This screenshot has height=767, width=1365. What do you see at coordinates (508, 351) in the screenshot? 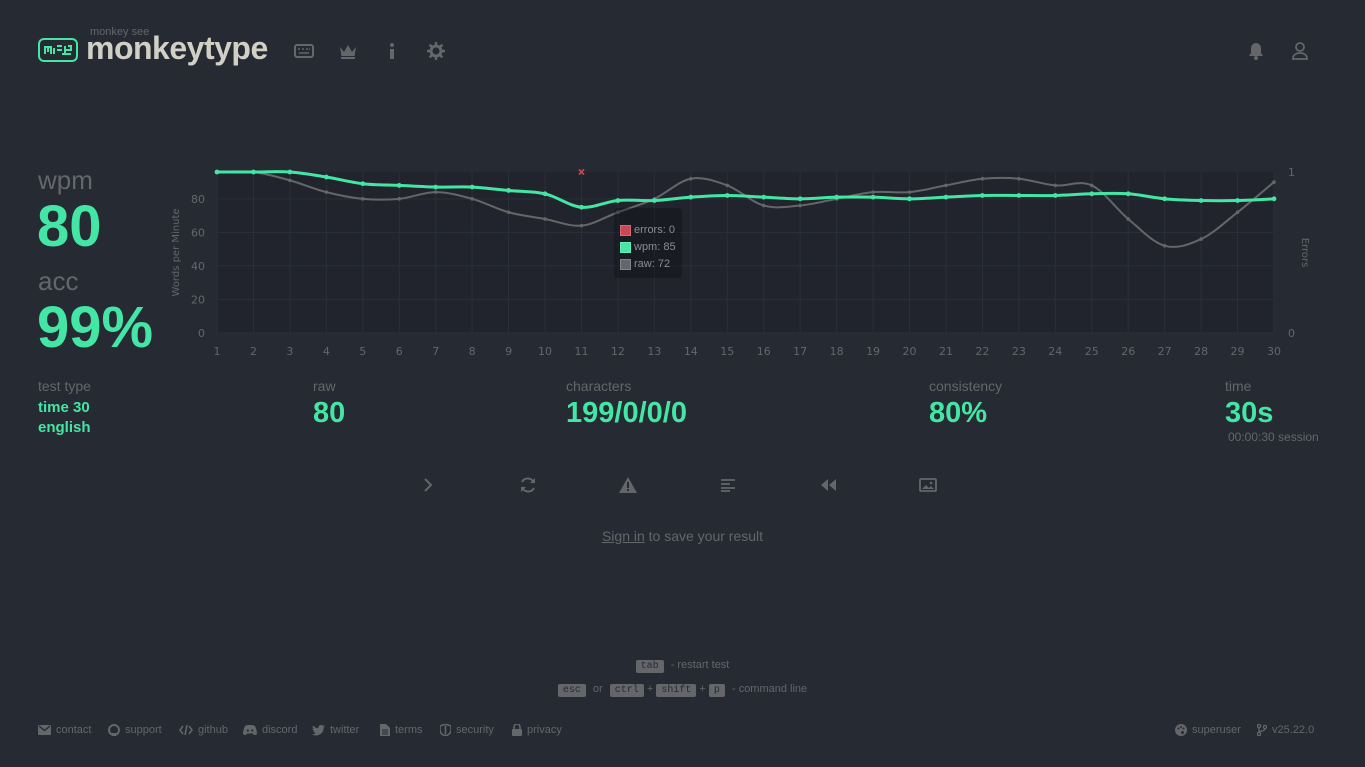
I see `x-tick-label: 9` at bounding box center [508, 351].